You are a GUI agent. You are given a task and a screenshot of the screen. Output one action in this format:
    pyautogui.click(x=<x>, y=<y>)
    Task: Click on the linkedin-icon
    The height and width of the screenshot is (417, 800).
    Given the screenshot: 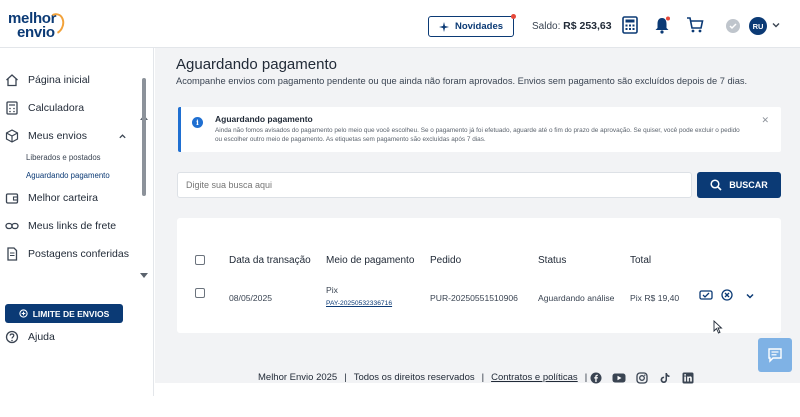 What is the action you would take?
    pyautogui.click(x=688, y=378)
    